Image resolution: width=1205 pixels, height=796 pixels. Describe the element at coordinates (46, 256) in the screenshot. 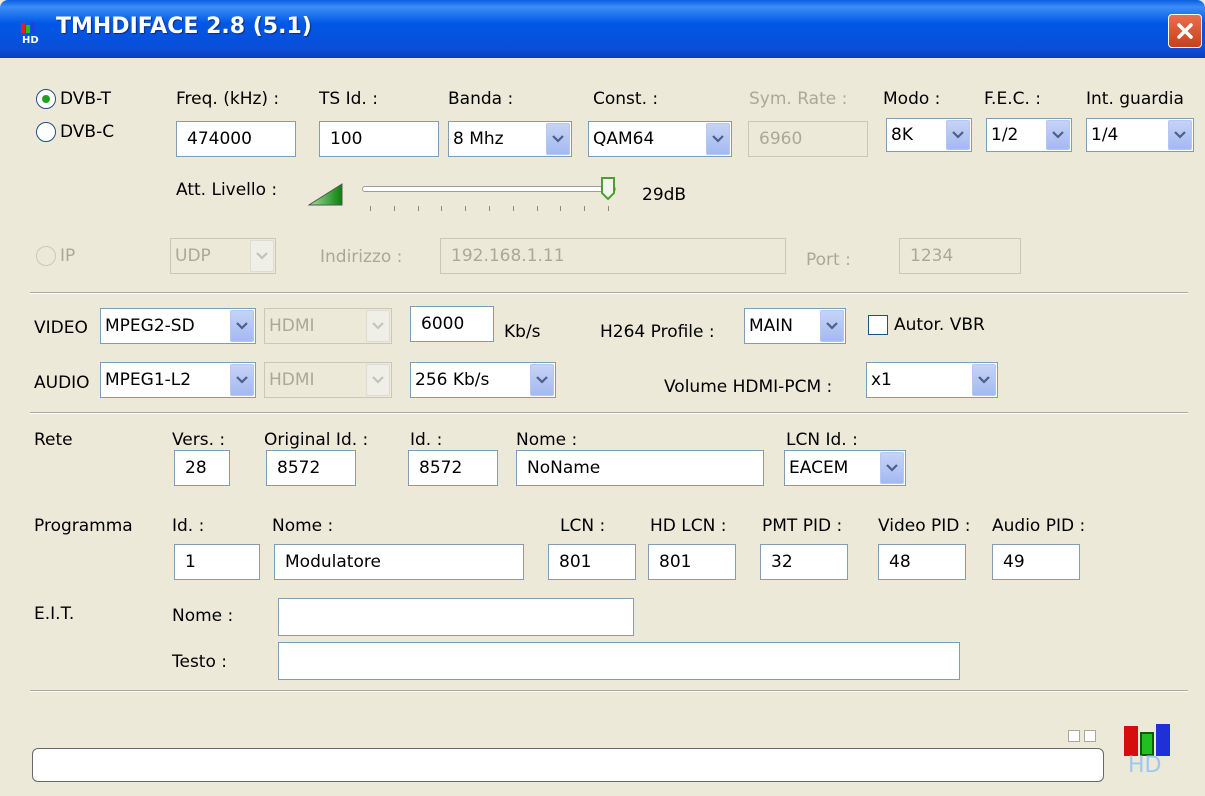

I see `ip-radio` at that location.